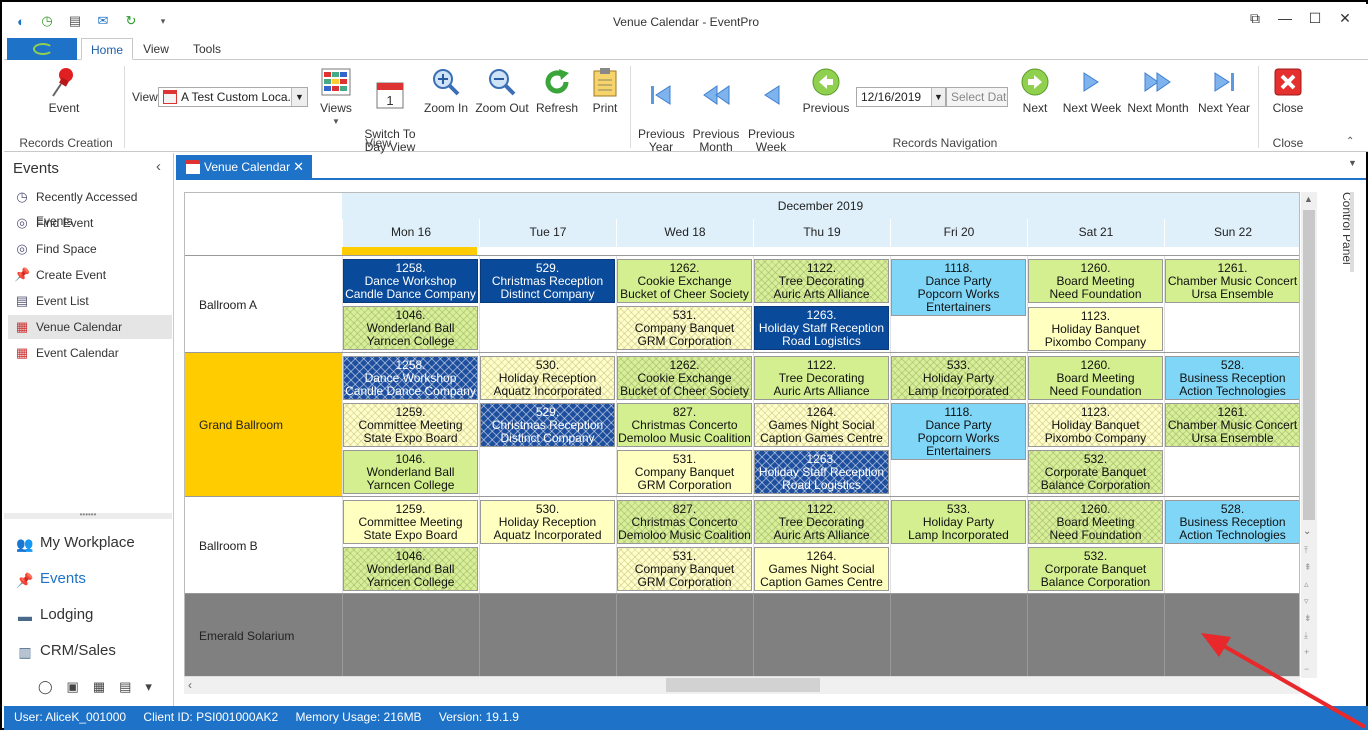 The height and width of the screenshot is (732, 1368). Describe the element at coordinates (263, 304) in the screenshot. I see `venue-name: Ballroom A` at that location.